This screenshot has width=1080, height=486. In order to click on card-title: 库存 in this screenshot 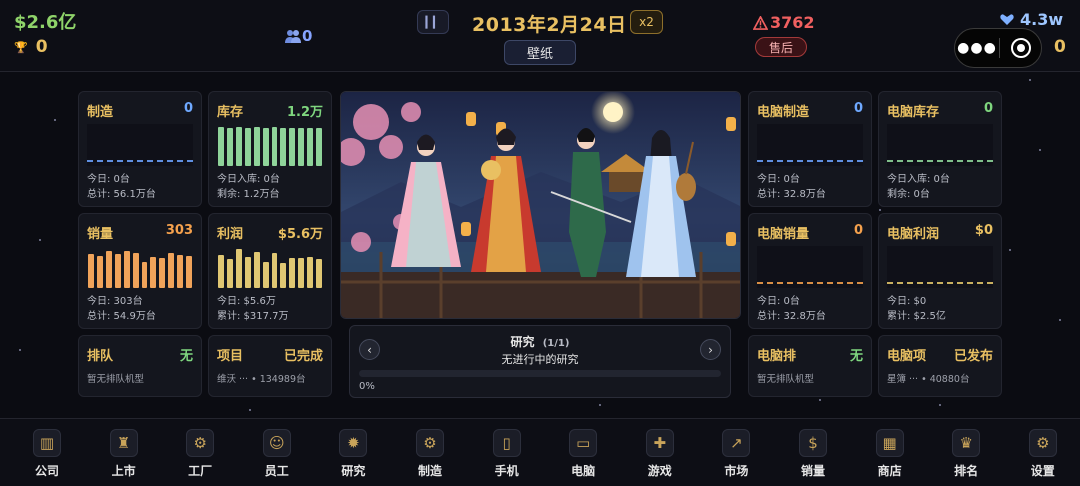, I will do `click(230, 112)`.